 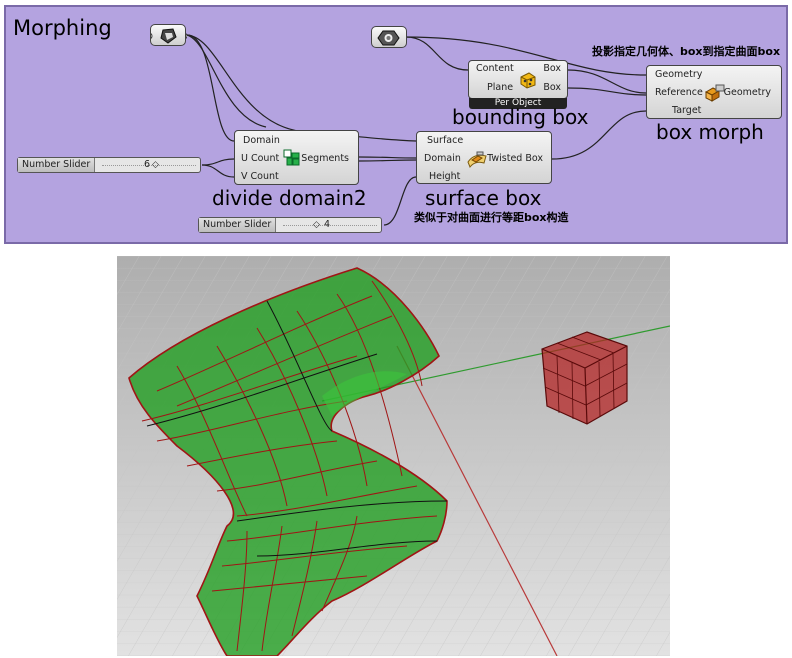 What do you see at coordinates (57, 165) in the screenshot?
I see `slider-name-1: Number Slider` at bounding box center [57, 165].